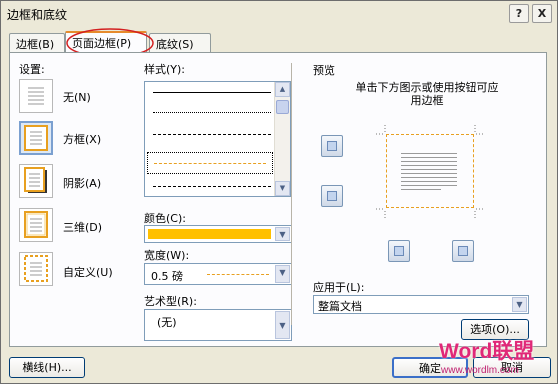  Describe the element at coordinates (212, 186) in the screenshot. I see `style-dash-dot` at that location.